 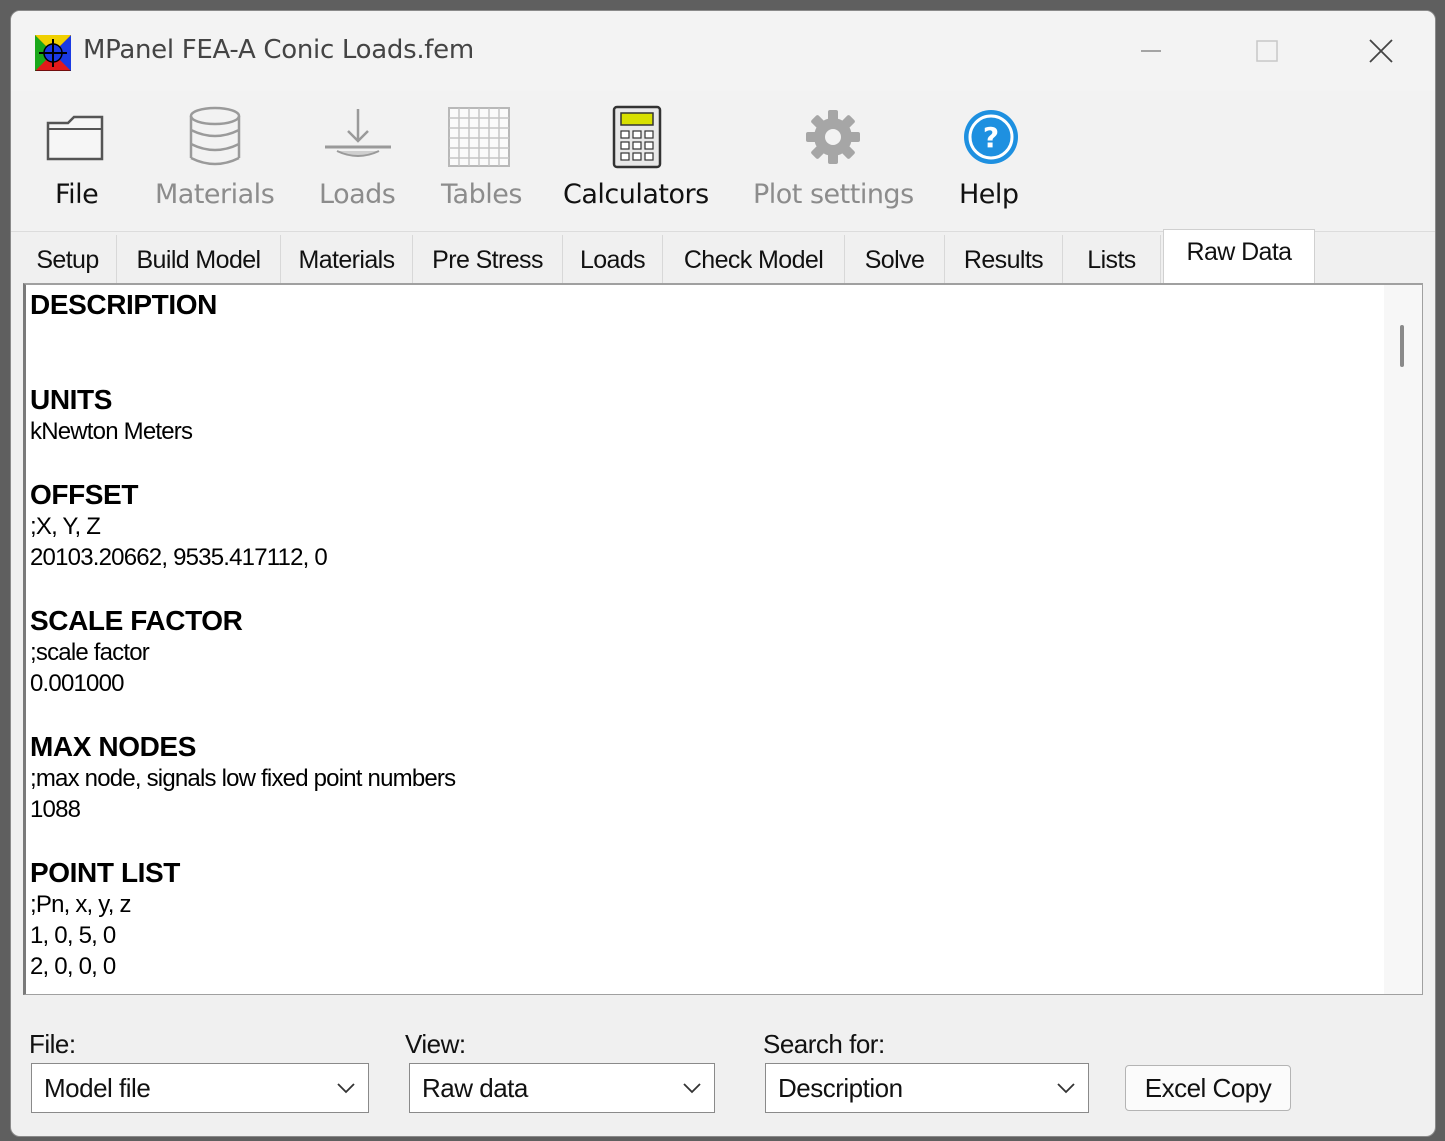 I want to click on section-scale-factor: SCALE FACTOR ;scale factor 0.001000, so click(x=705, y=652).